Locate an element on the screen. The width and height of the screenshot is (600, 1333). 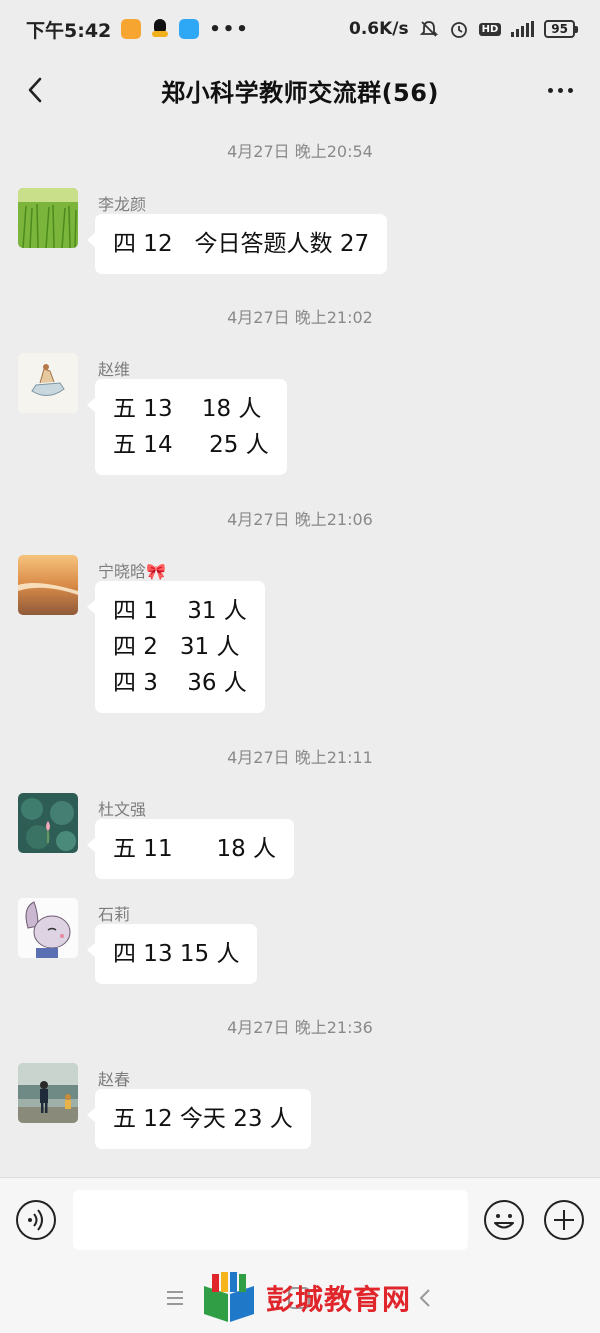
kids-lakeside-avatar is located at coordinates (48, 1093).